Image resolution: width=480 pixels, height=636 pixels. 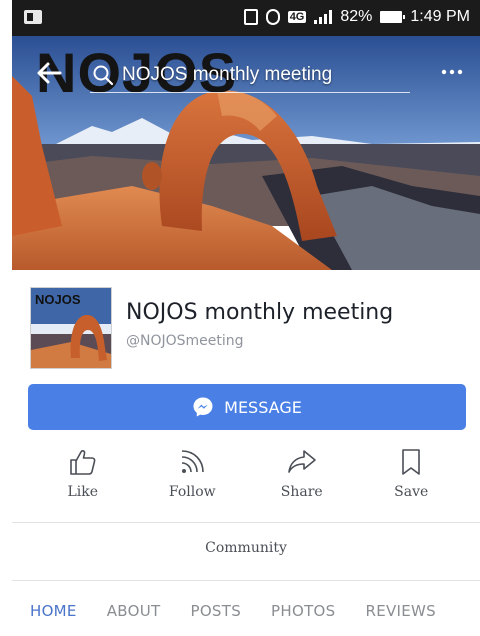 What do you see at coordinates (301, 461) in the screenshot?
I see `share-arrow-icon` at bounding box center [301, 461].